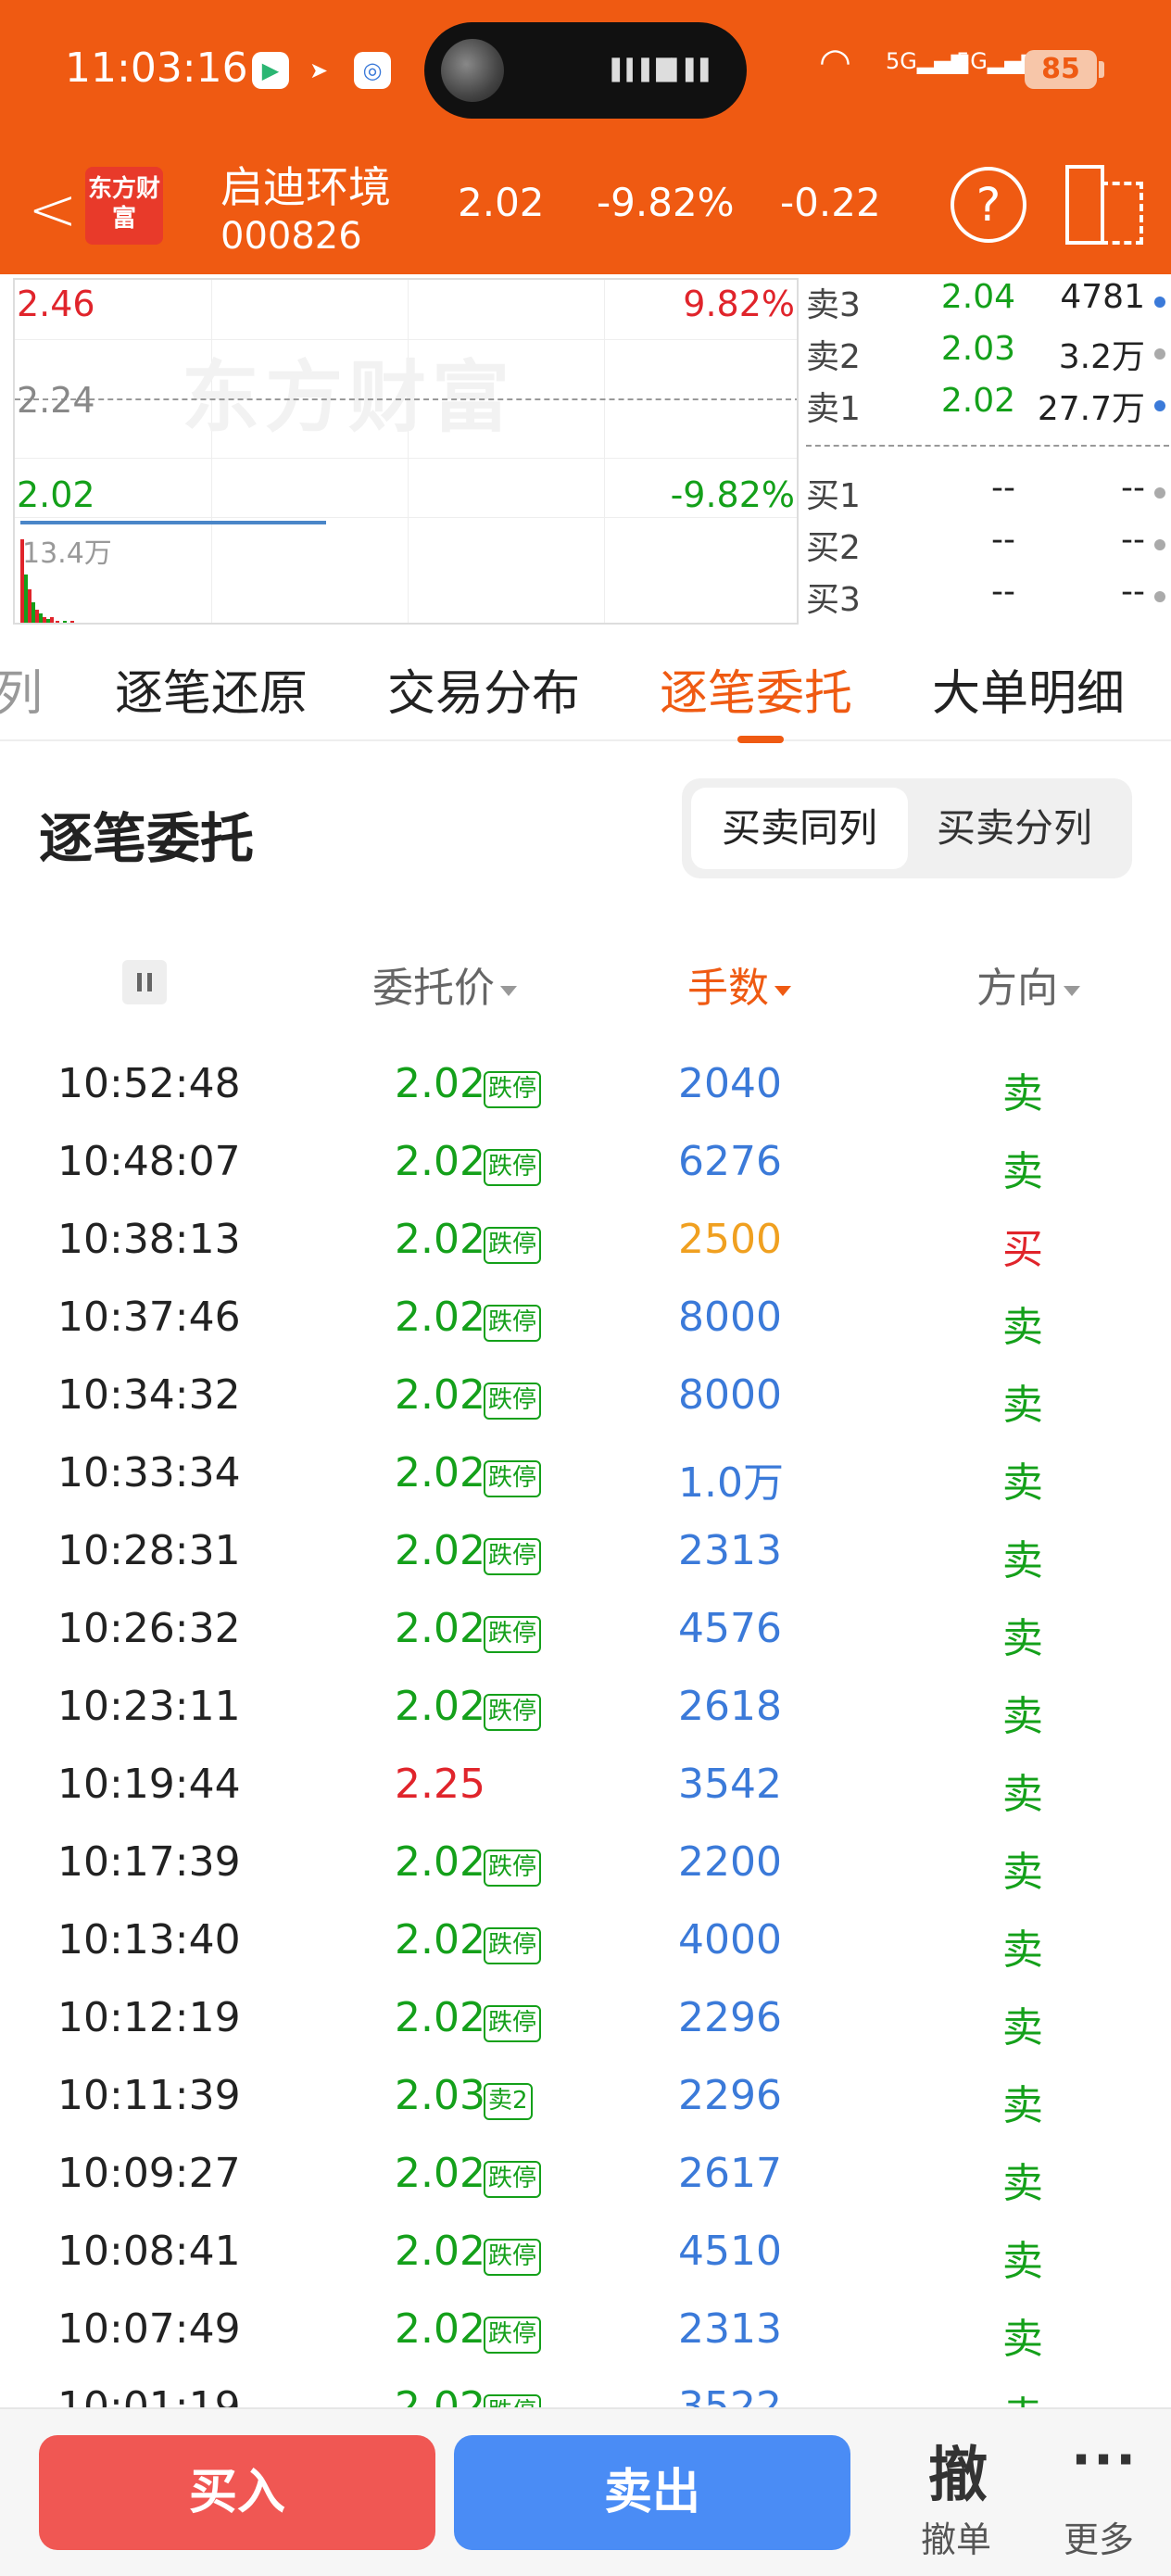  Describe the element at coordinates (149, 1161) in the screenshot. I see `order-time: 10:48:07` at that location.